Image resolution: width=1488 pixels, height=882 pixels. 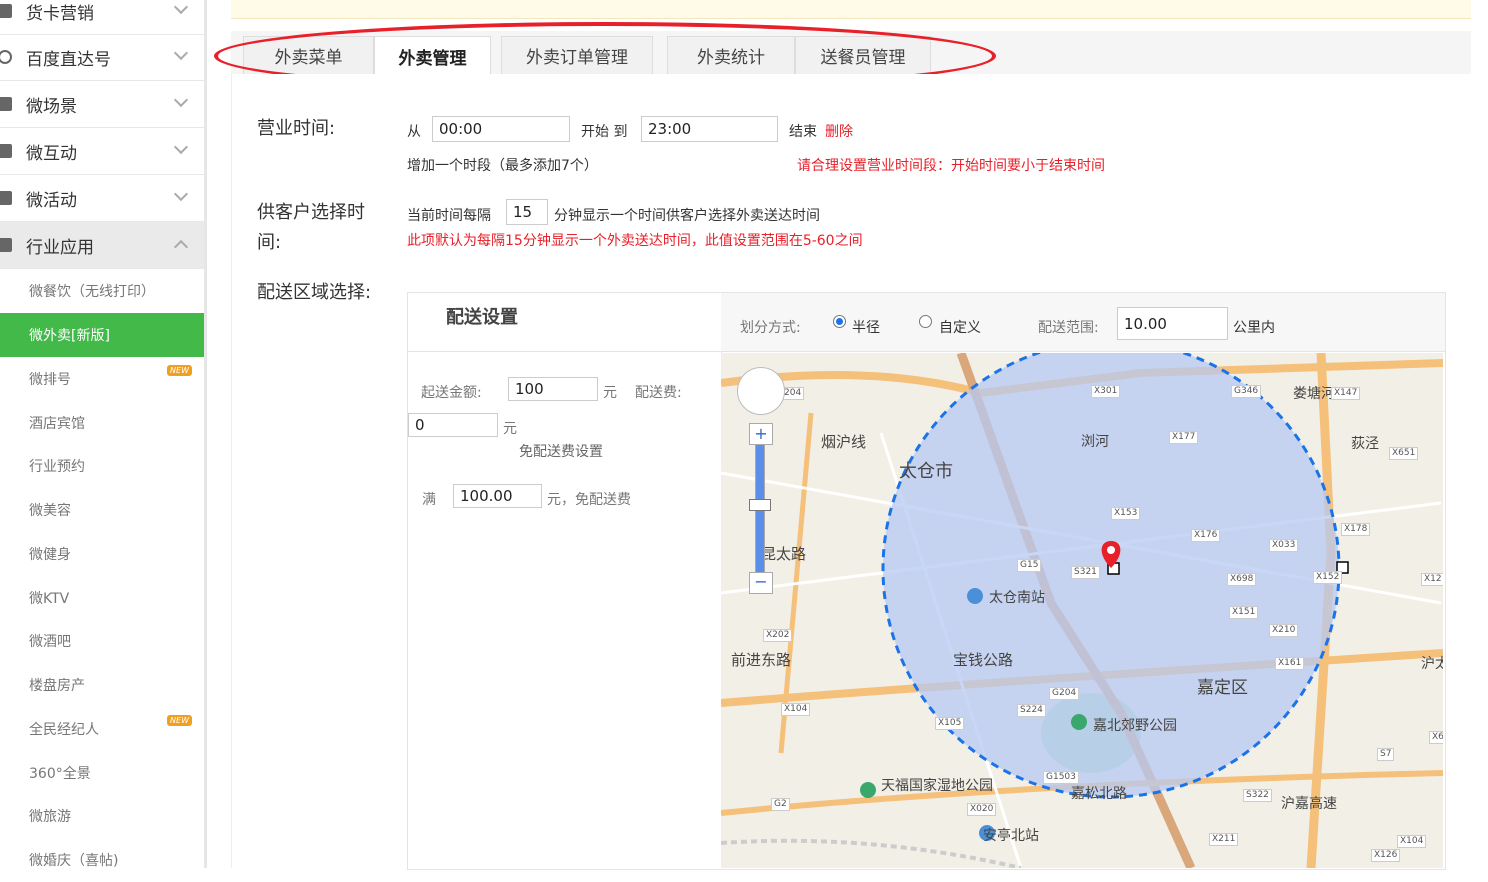 What do you see at coordinates (502, 165) in the screenshot?
I see `add-period-link: 增加一个时段（最多添加7个）` at bounding box center [502, 165].